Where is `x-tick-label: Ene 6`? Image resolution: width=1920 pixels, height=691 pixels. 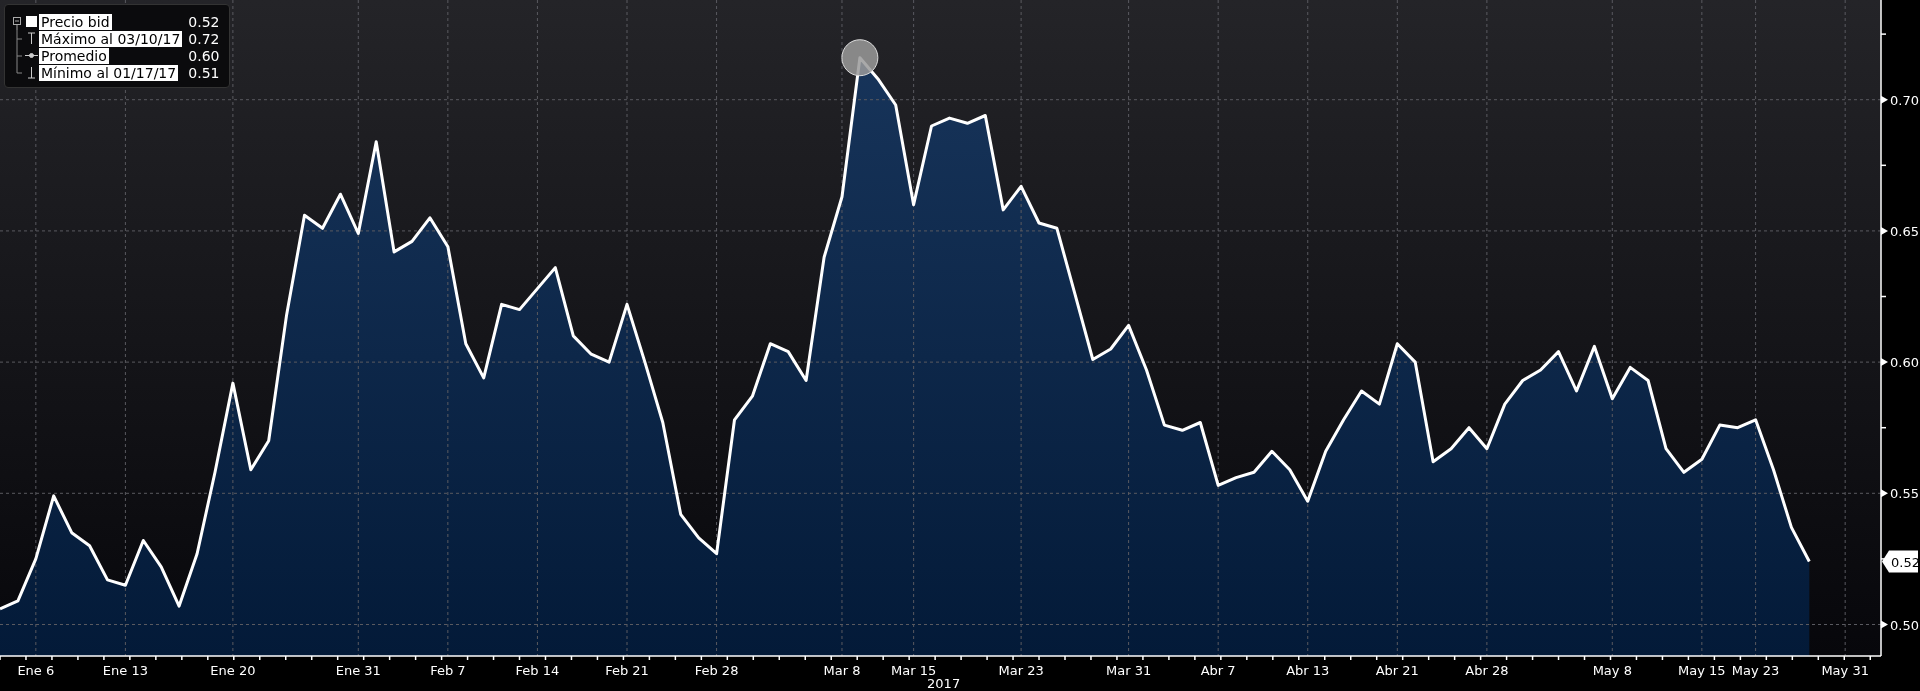 x-tick-label: Ene 6 is located at coordinates (36, 670).